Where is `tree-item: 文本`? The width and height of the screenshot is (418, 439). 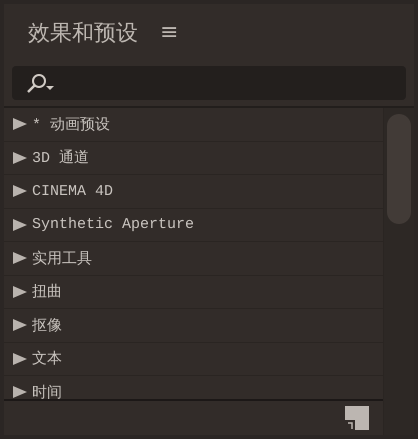 tree-item: 文本 is located at coordinates (193, 359).